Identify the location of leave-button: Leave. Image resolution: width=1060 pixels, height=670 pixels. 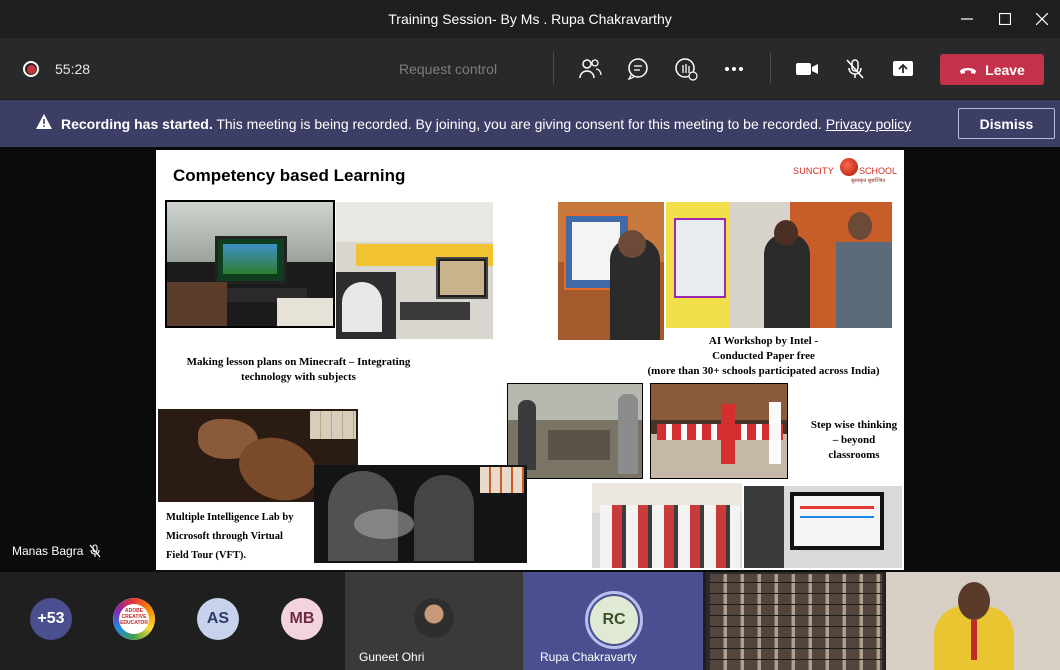
(992, 69).